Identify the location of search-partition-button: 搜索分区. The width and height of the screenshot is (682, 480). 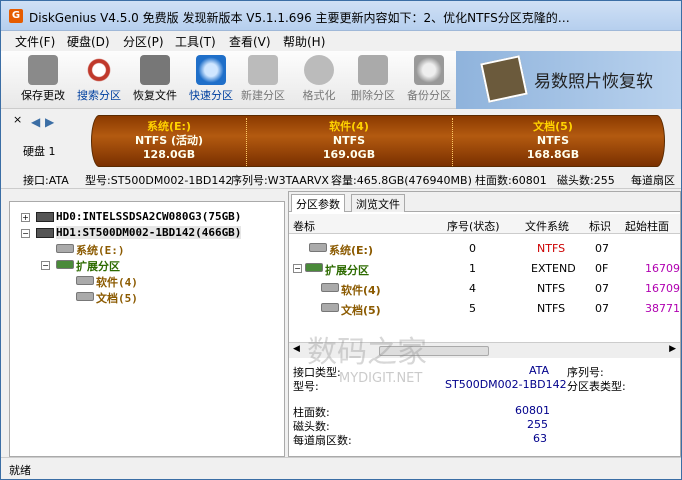
(99, 80).